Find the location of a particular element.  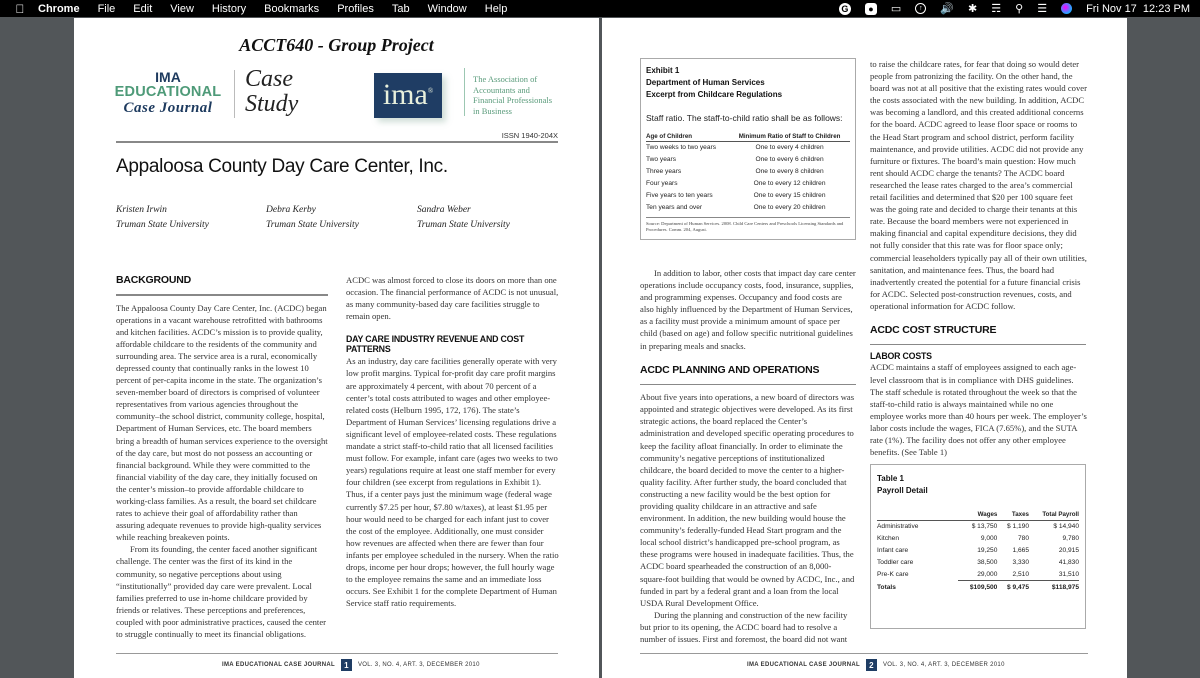

cell-taxes: $ 1,190 is located at coordinates (1018, 527).